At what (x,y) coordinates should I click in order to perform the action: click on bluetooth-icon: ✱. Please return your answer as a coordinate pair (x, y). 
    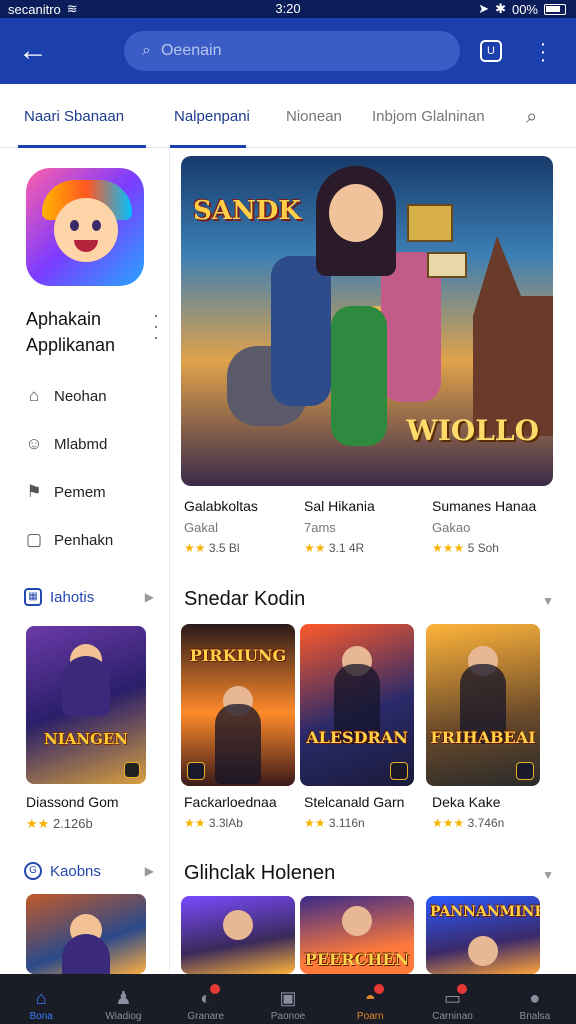
    Looking at the image, I should click on (500, 8).